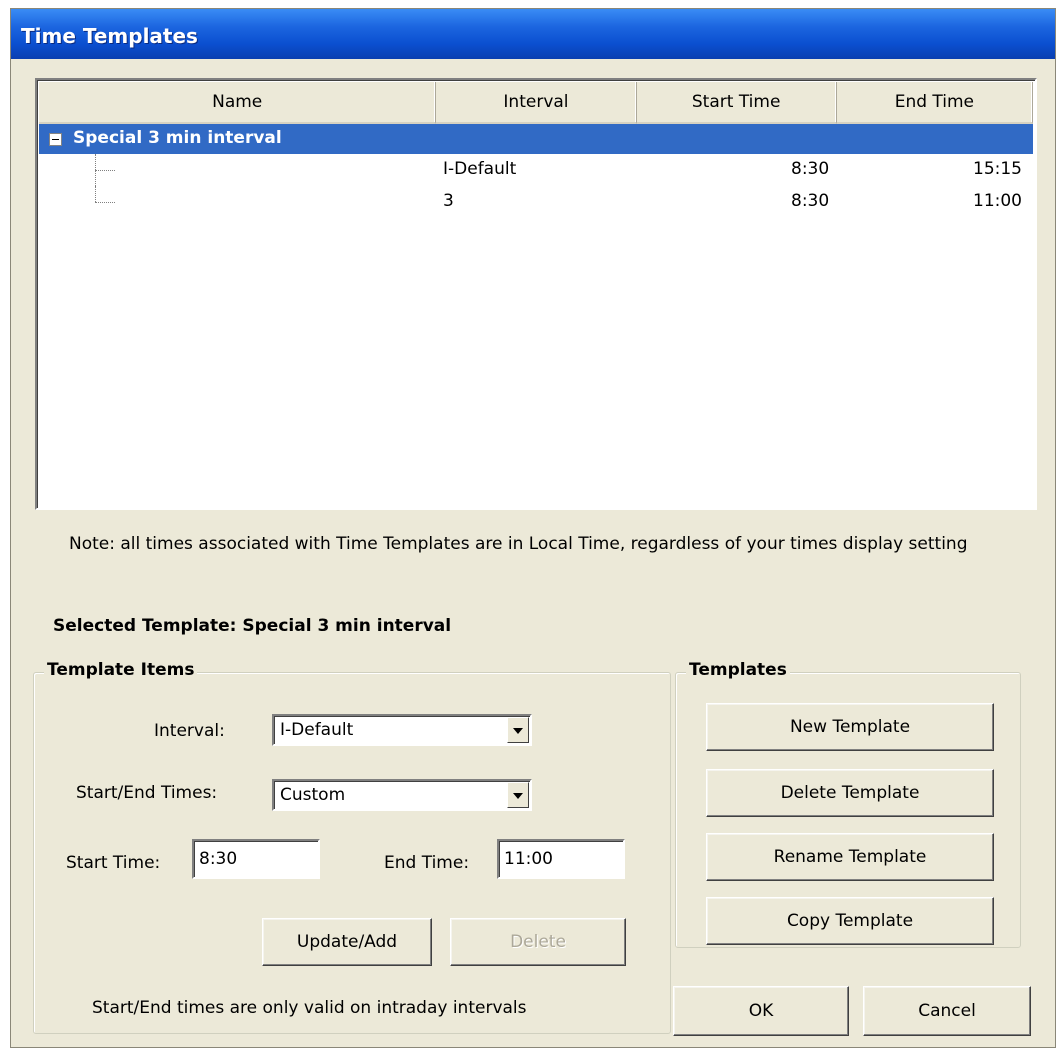  What do you see at coordinates (997, 201) in the screenshot?
I see `item-end-time: 11:00` at bounding box center [997, 201].